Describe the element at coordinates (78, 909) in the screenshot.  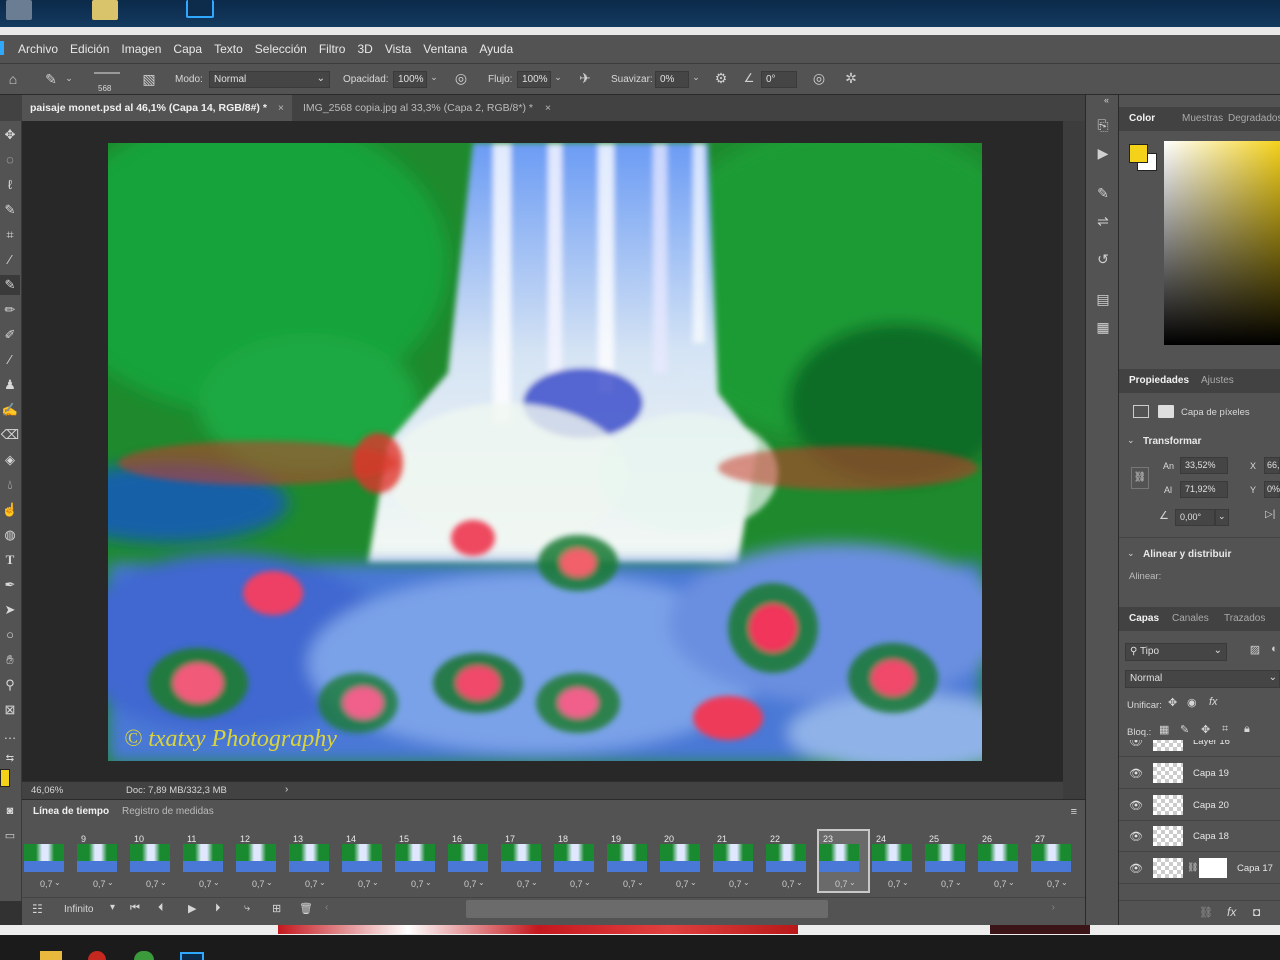
I see `loop-option: Infinito` at that location.